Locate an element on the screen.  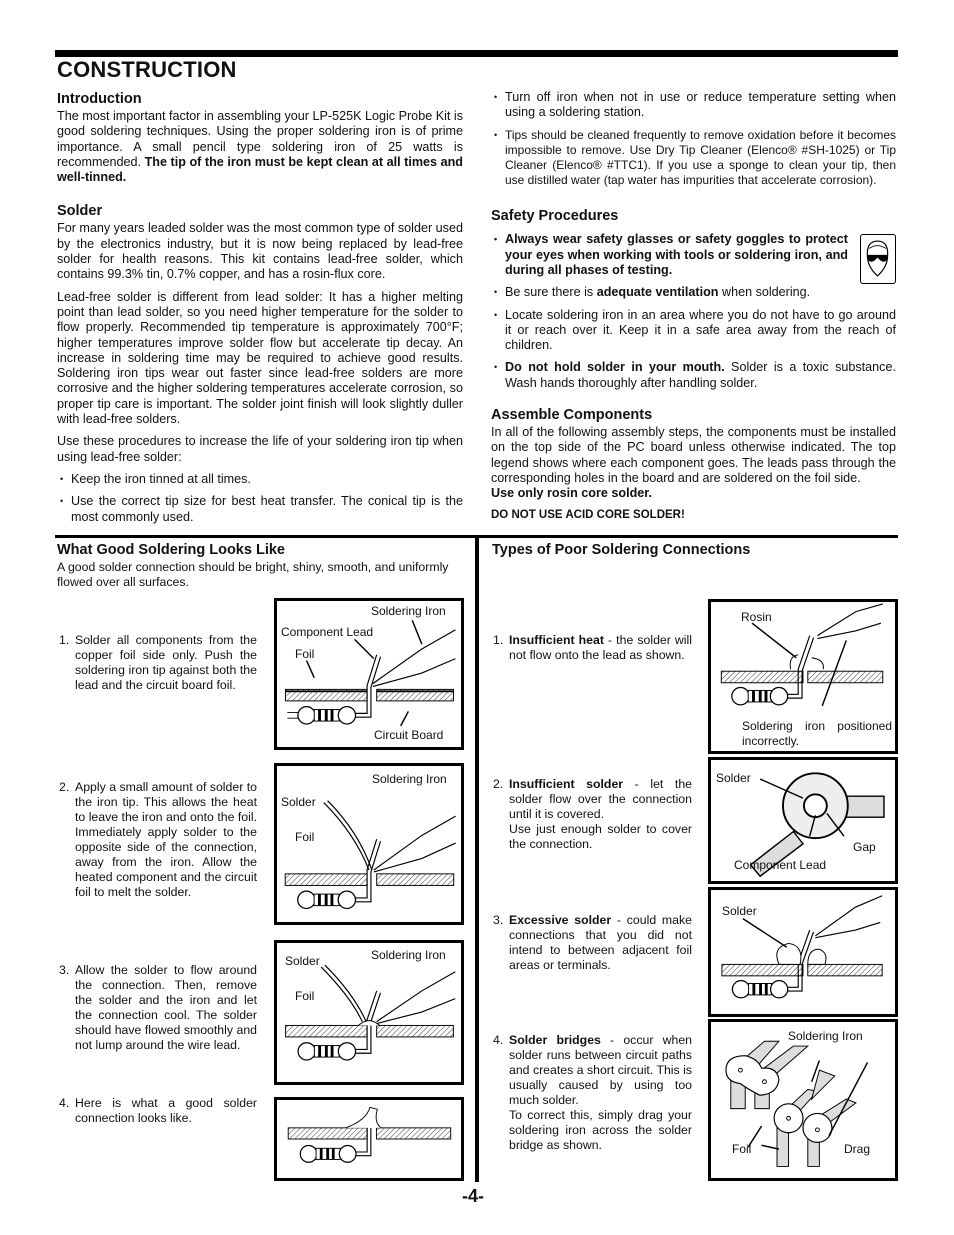
assemble-acid-warning: DO NOT USE ACID CORE SOLDER! is located at coordinates (588, 514).